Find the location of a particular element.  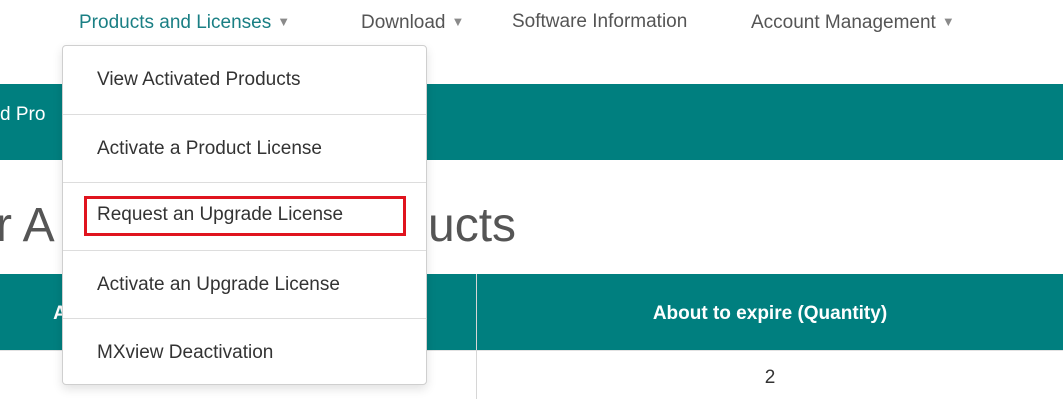

menu-item-view-activated-products: View Activated Products is located at coordinates (244, 80).